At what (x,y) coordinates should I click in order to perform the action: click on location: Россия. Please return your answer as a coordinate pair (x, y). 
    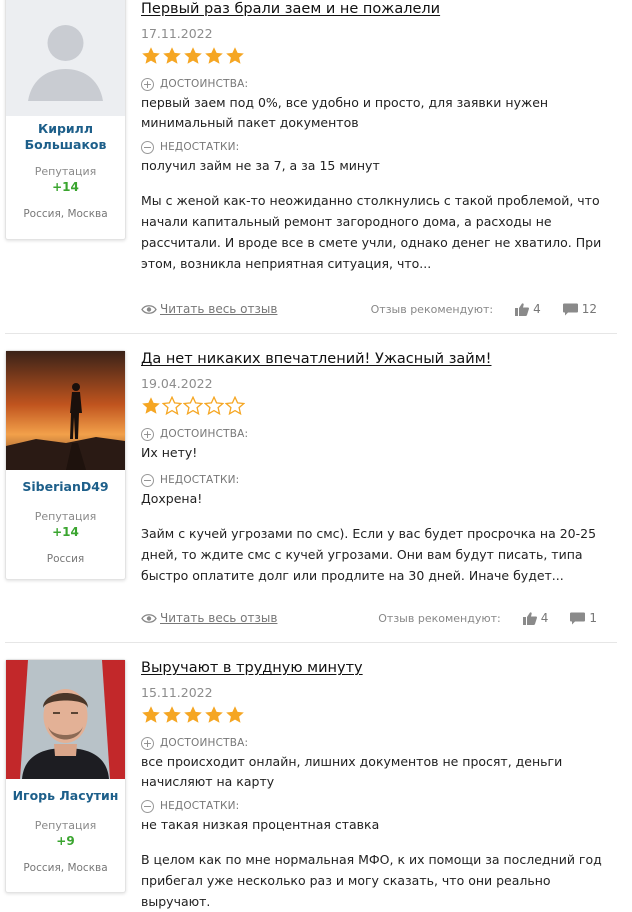
    Looking at the image, I should click on (65, 559).